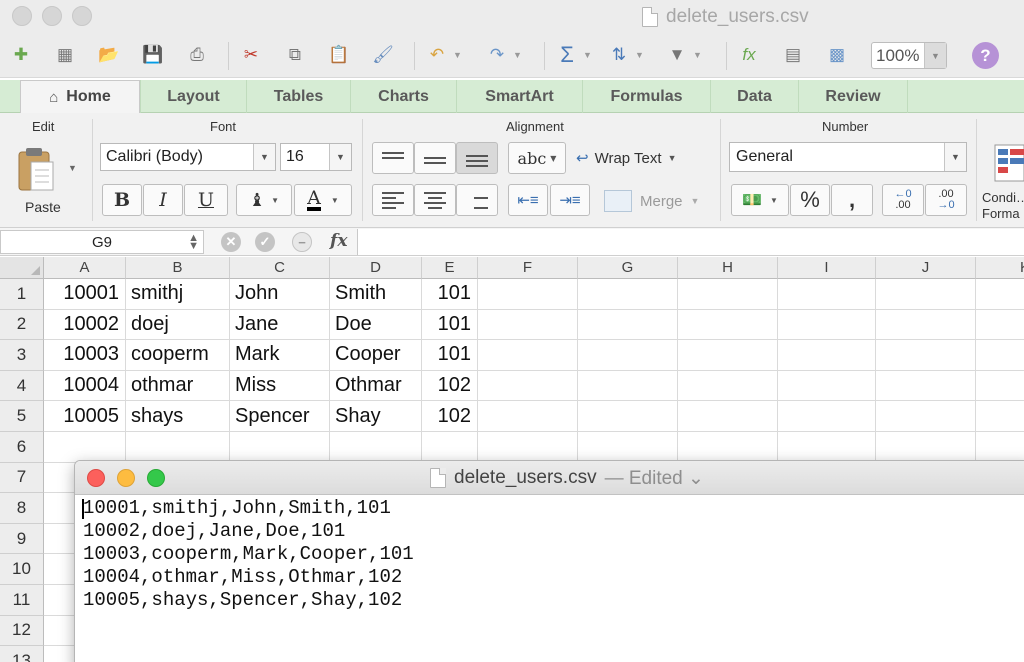 This screenshot has height=662, width=1024. Describe the element at coordinates (280, 416) in the screenshot. I see `grid-cell: Spencer` at that location.